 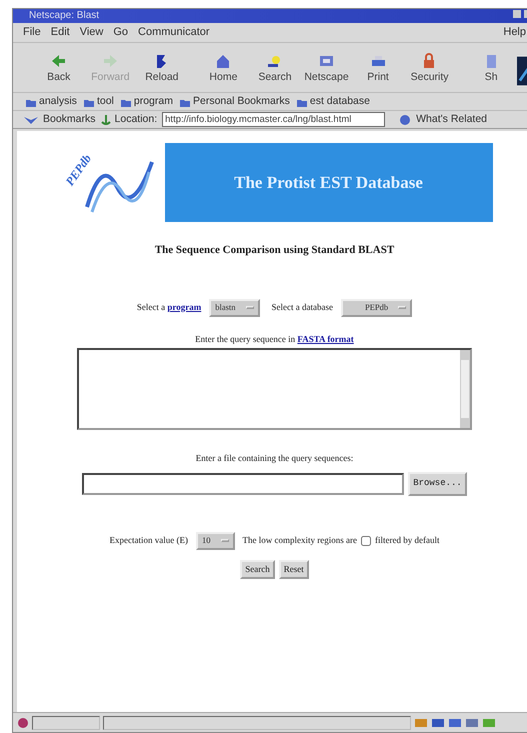 What do you see at coordinates (274, 389) in the screenshot?
I see `query-textarea` at bounding box center [274, 389].